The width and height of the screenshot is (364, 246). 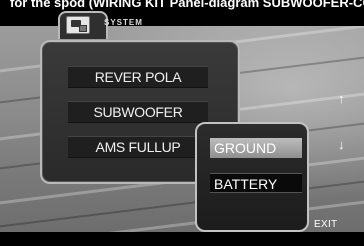 I want to click on bottom-bar, so click(x=182, y=239).